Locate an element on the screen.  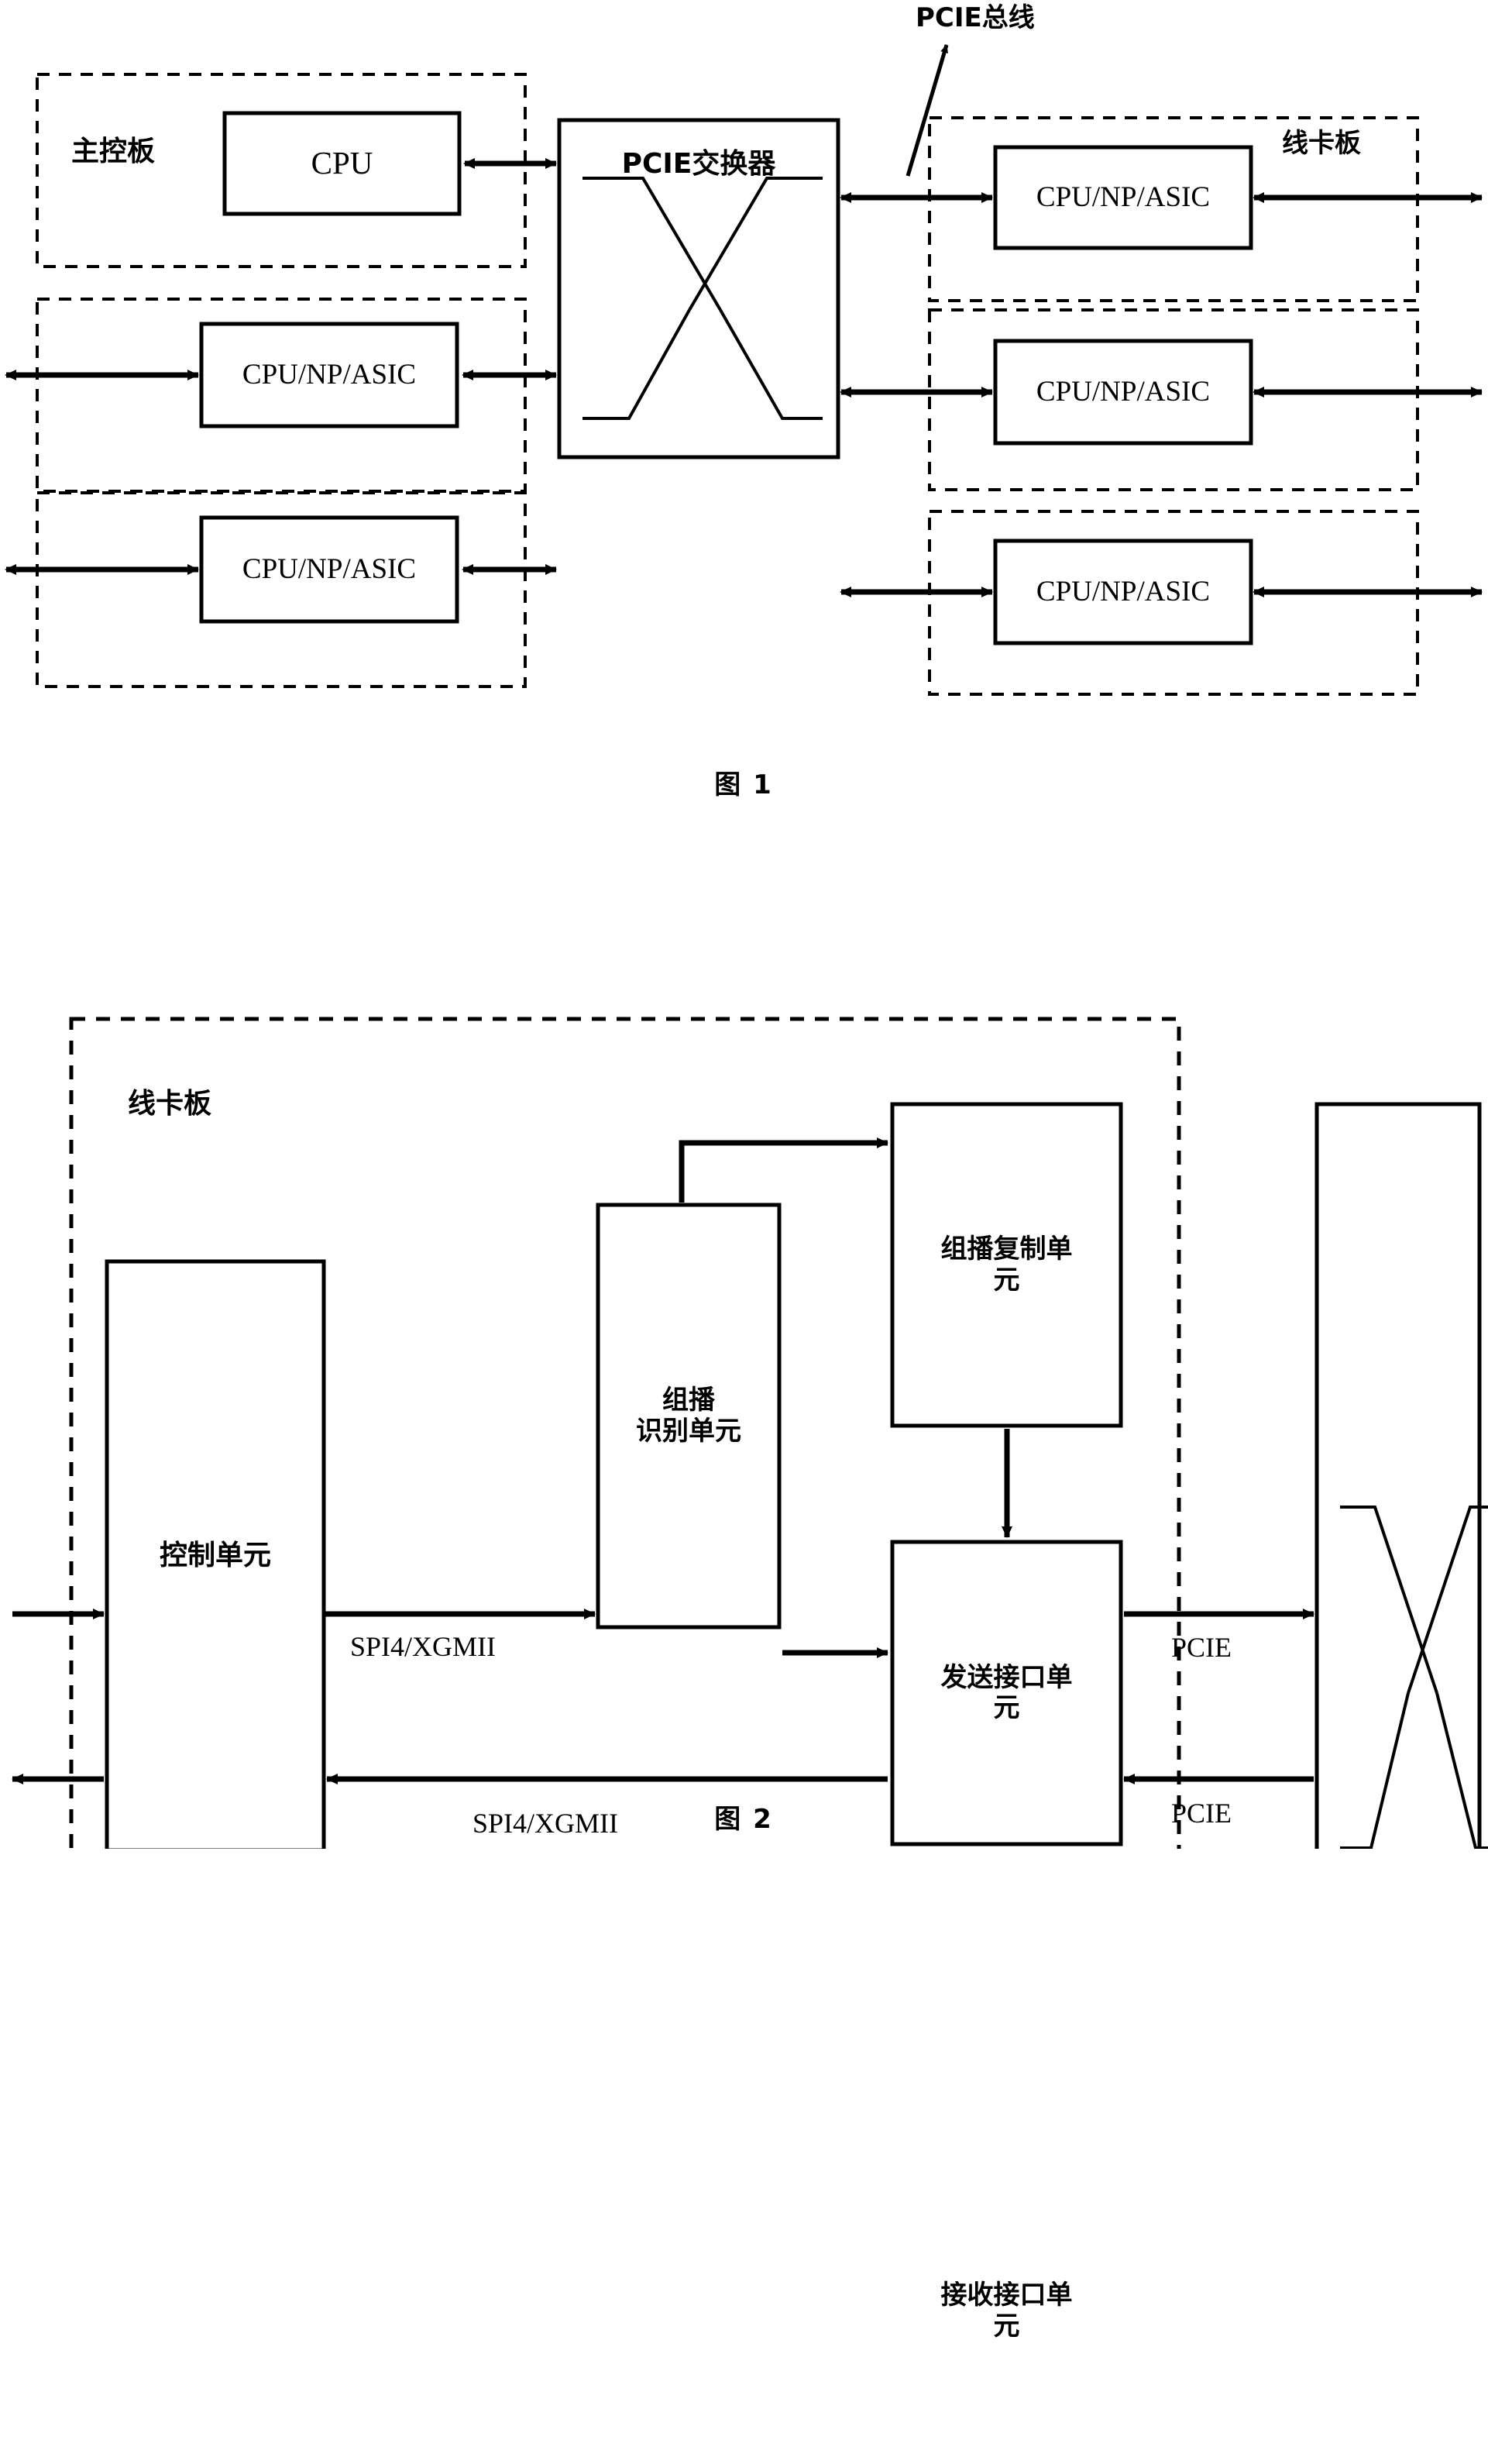
figure2-multicast-identify-unit-label: 组播 识别单元 is located at coordinates (688, 1416).